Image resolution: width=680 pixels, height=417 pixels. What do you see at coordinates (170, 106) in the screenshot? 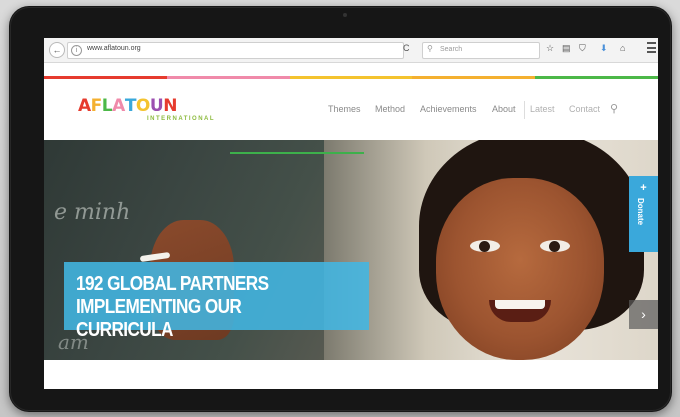
I see `logo-letter: N` at bounding box center [170, 106].